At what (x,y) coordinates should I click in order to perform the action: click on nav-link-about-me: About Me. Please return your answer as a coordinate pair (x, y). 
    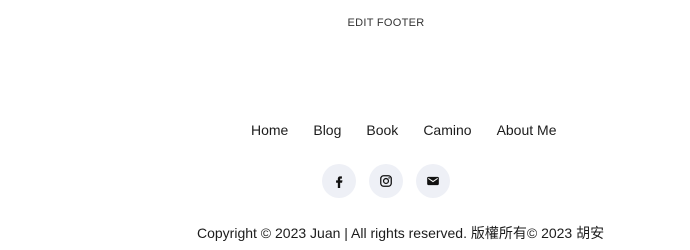
    Looking at the image, I should click on (527, 130).